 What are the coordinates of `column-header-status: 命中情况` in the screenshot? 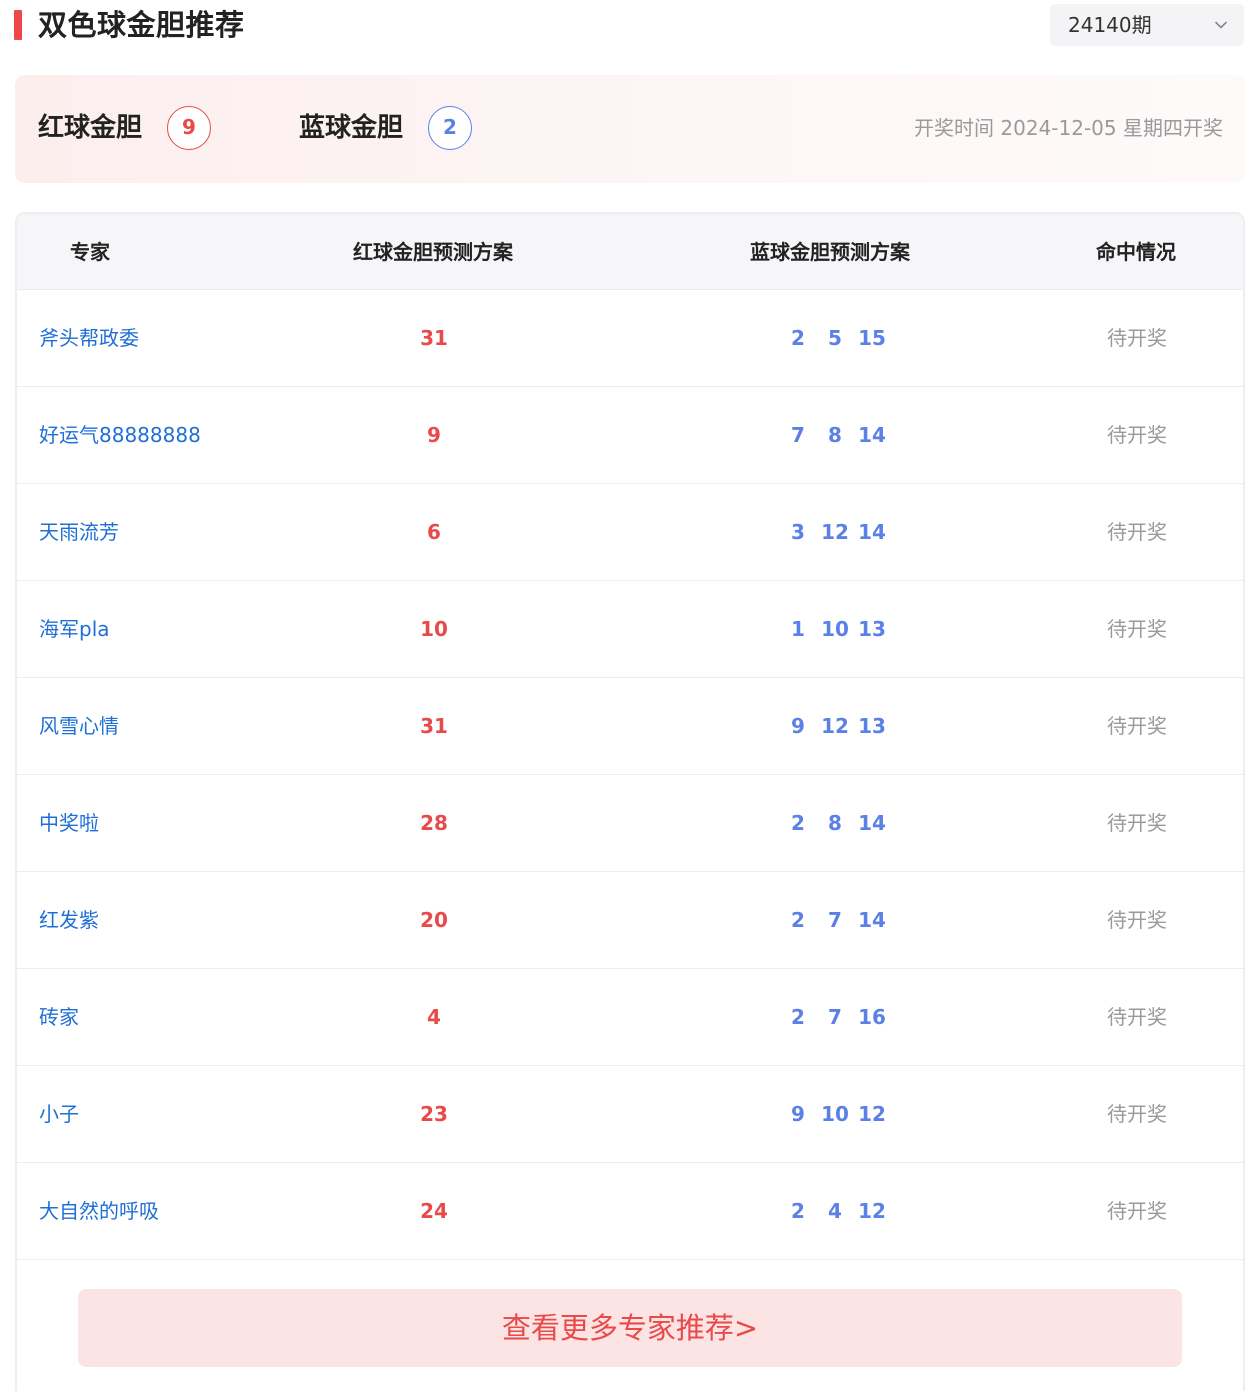 It's located at (1136, 252).